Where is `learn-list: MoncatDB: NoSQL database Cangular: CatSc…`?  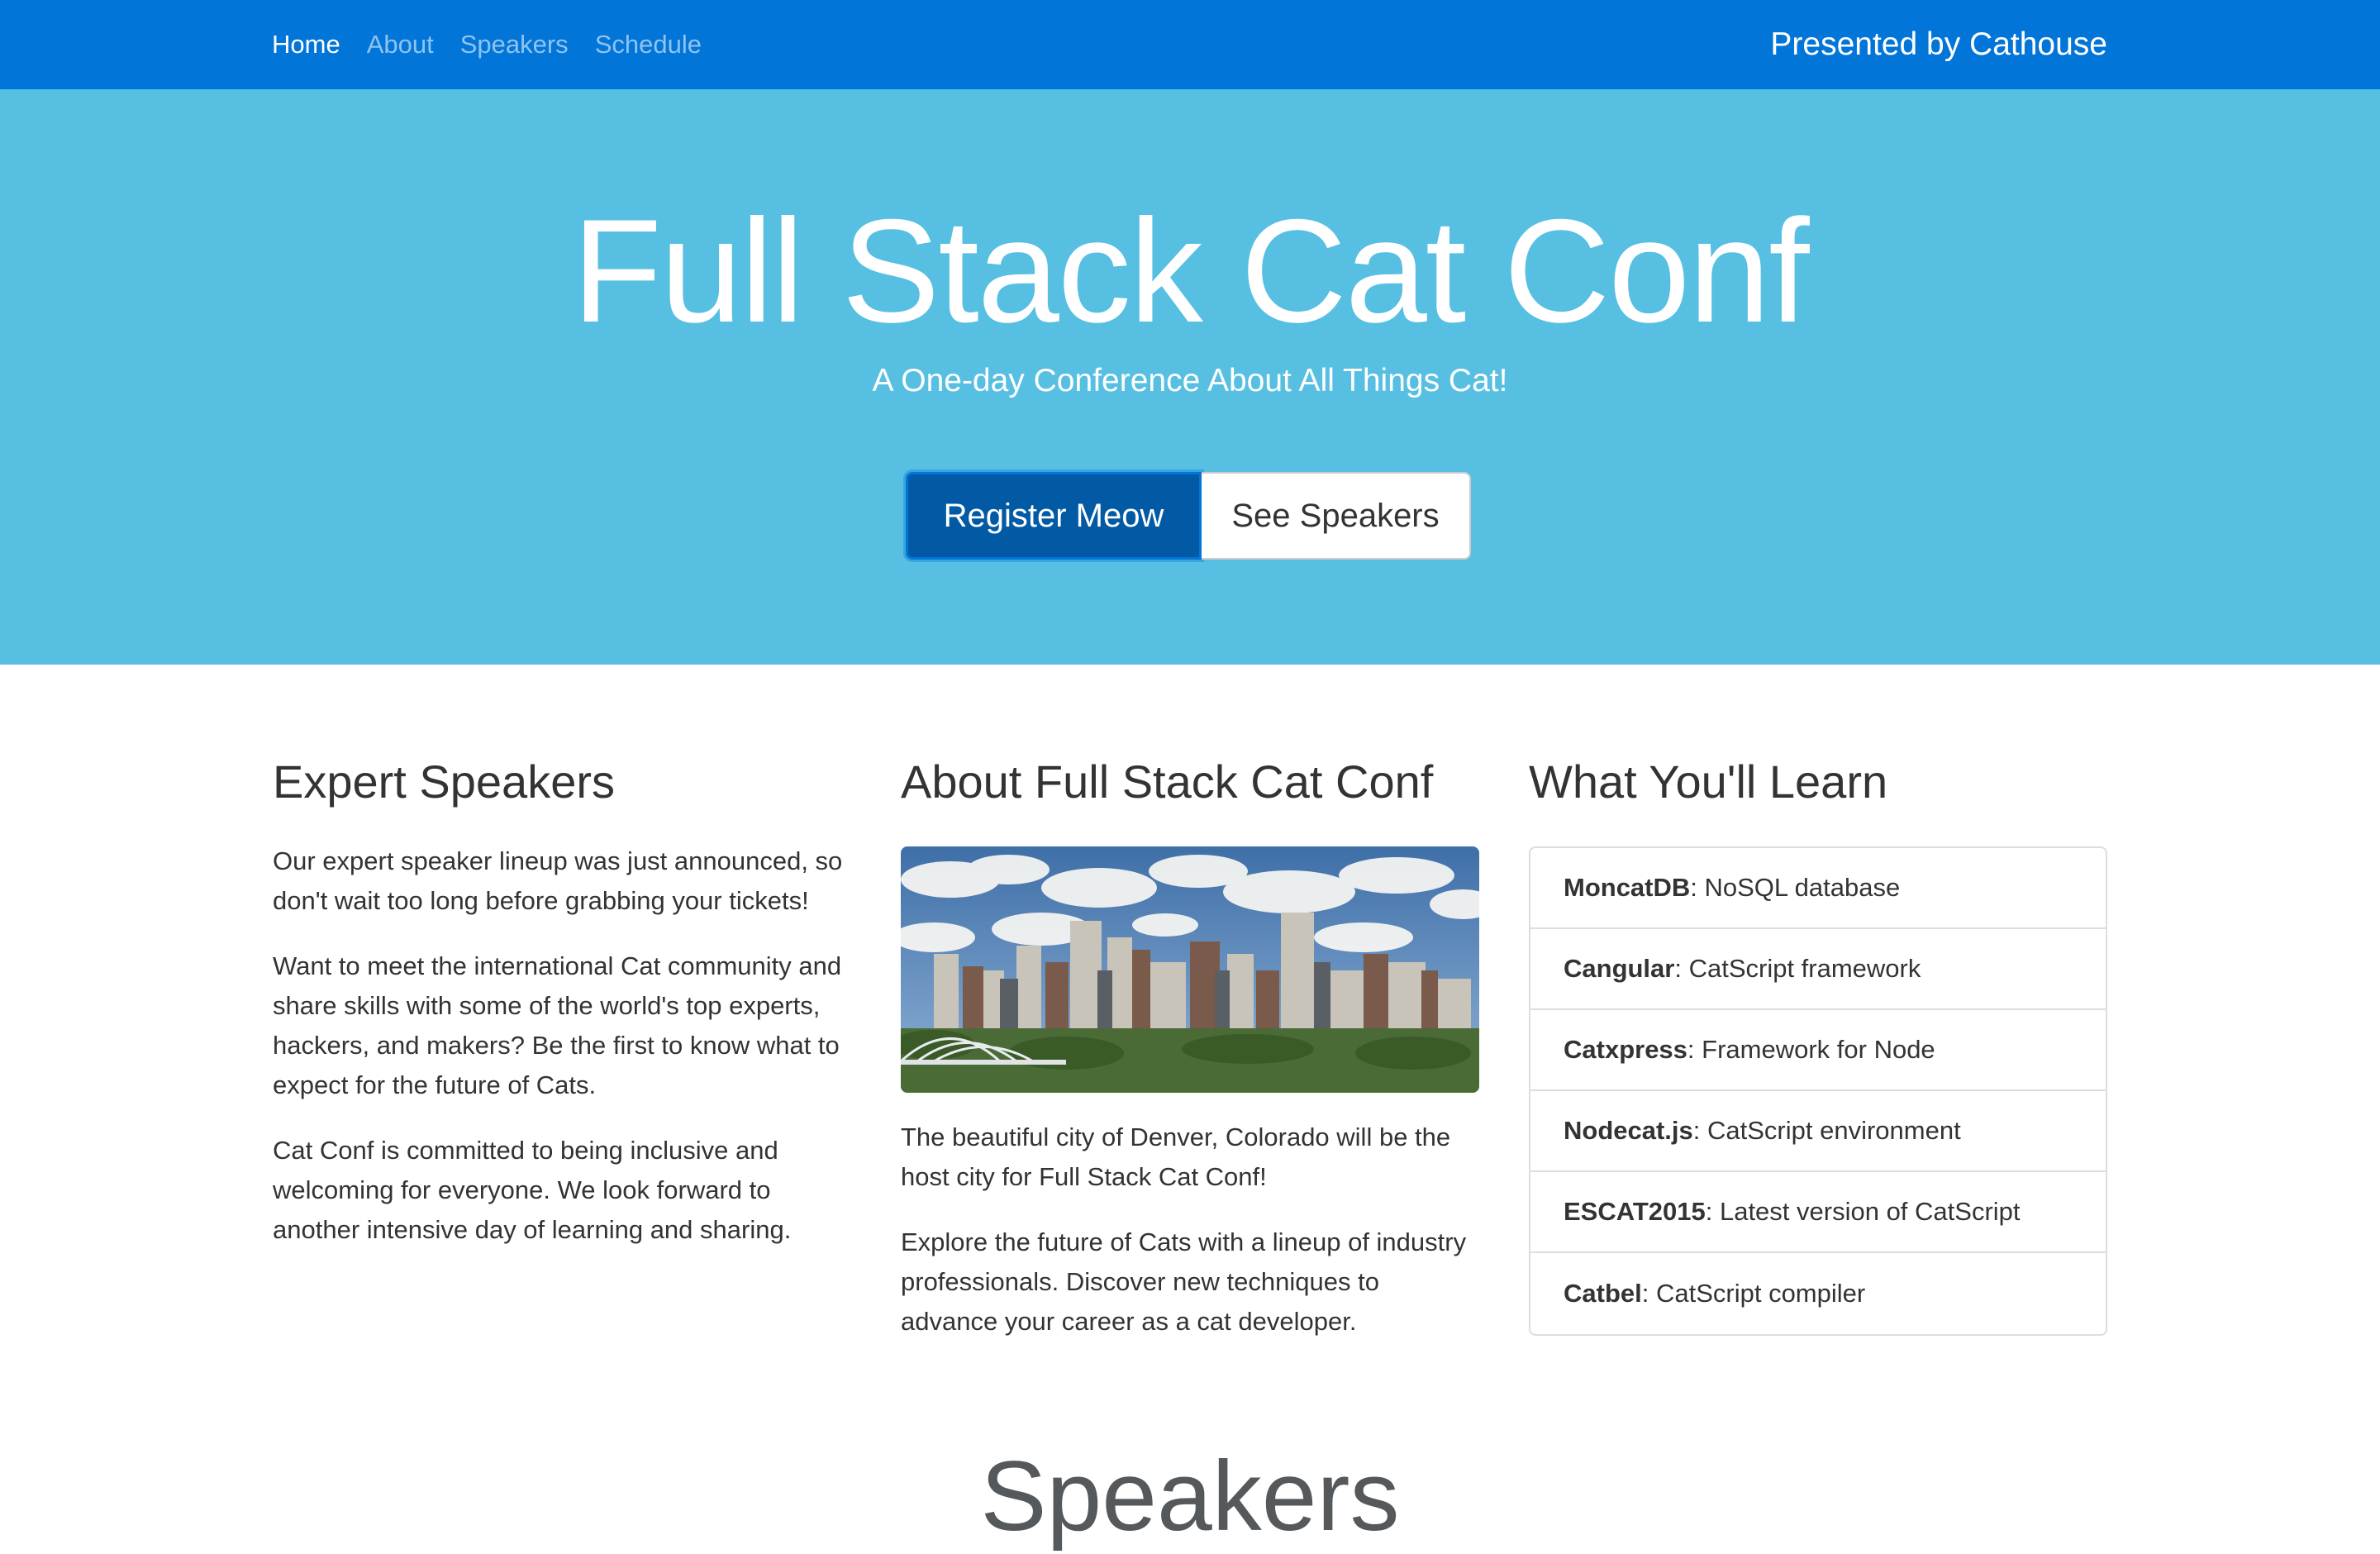
learn-list: MoncatDB: NoSQL database Cangular: CatSc… is located at coordinates (1818, 1091).